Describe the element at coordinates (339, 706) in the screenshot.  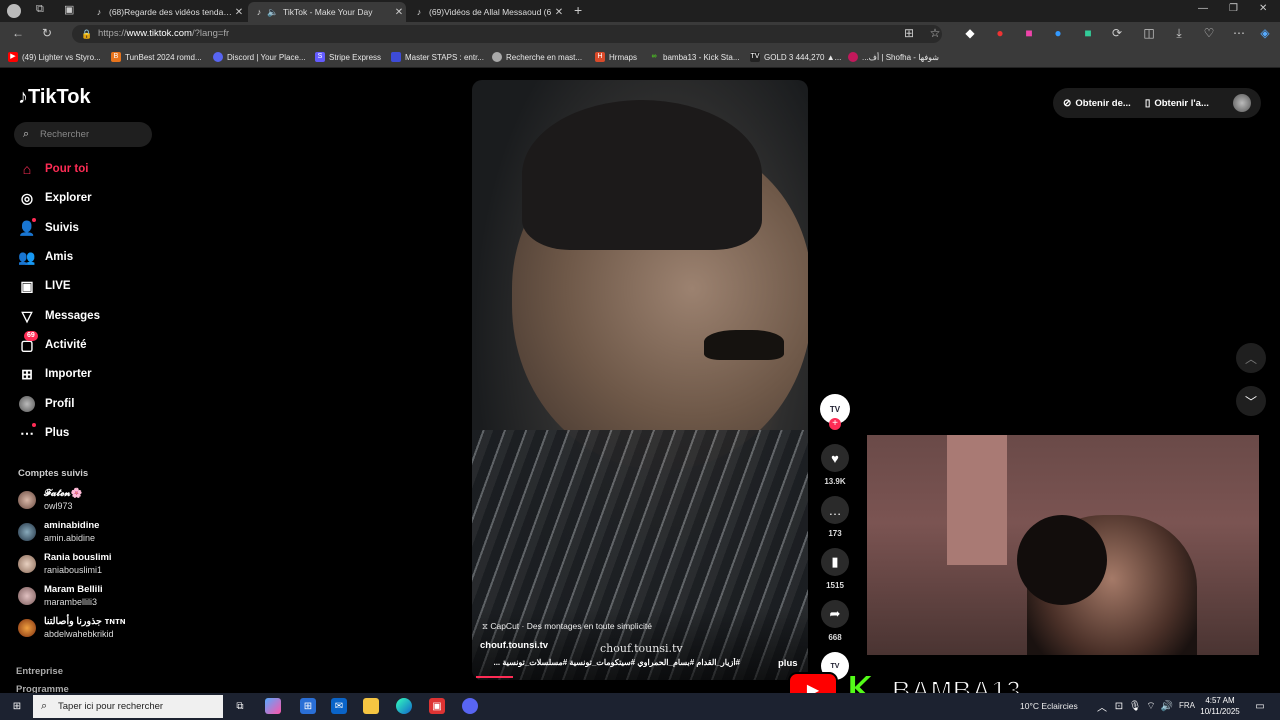
I see `mail-icon: ✉` at that location.